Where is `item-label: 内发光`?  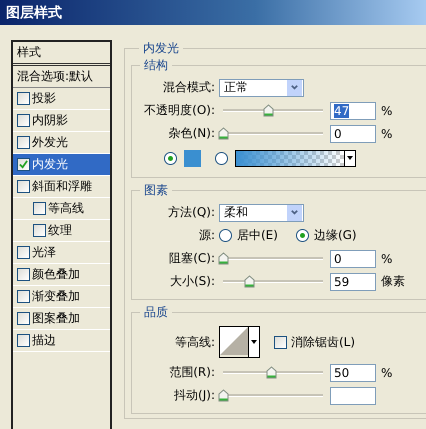
item-label: 内发光 is located at coordinates (50, 164).